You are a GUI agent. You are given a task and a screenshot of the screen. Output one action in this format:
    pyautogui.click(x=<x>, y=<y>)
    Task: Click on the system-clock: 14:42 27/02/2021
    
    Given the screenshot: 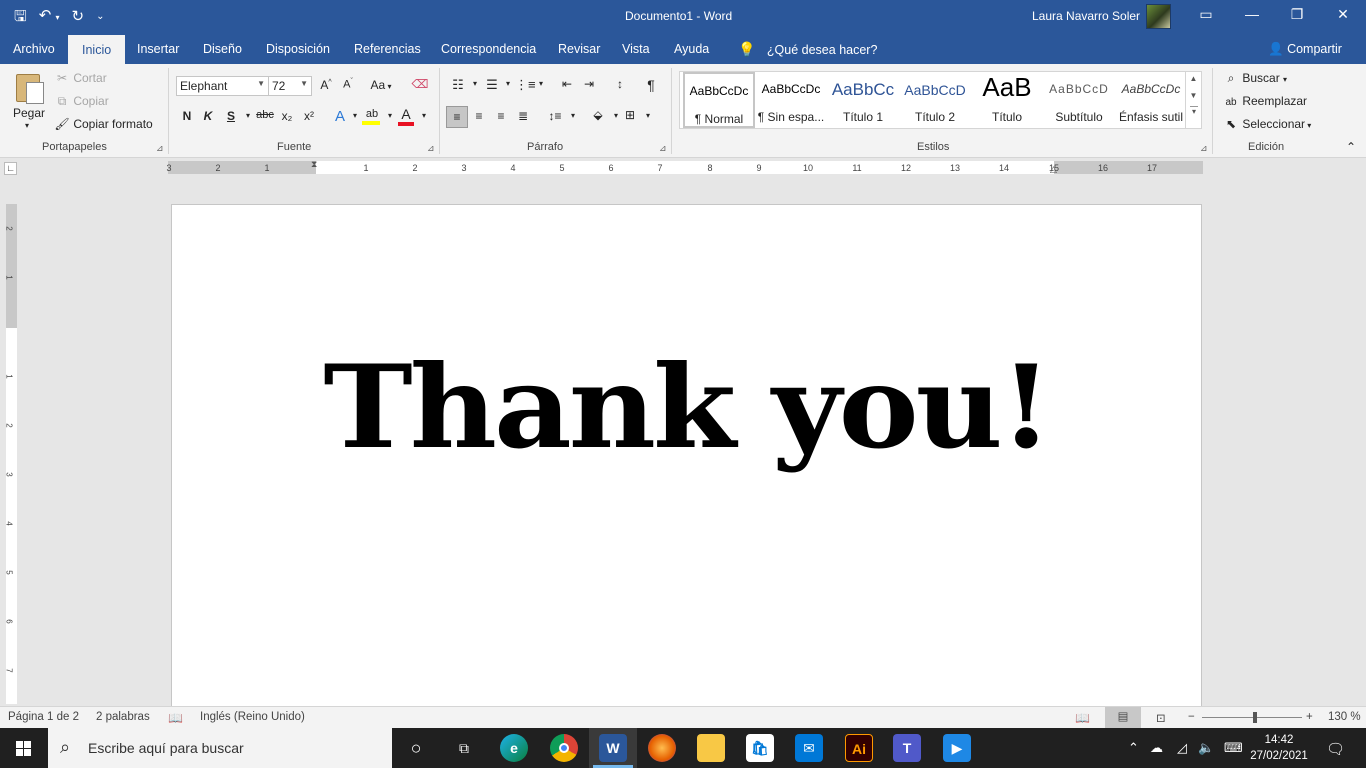 What is the action you would take?
    pyautogui.click(x=1279, y=748)
    